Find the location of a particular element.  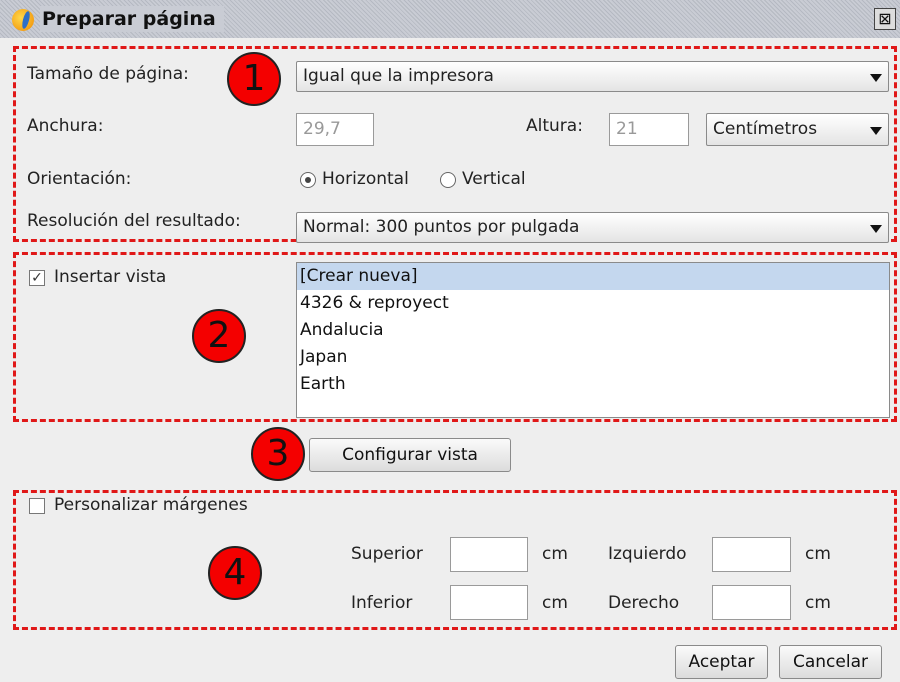

radio-horizontal is located at coordinates (308, 180).